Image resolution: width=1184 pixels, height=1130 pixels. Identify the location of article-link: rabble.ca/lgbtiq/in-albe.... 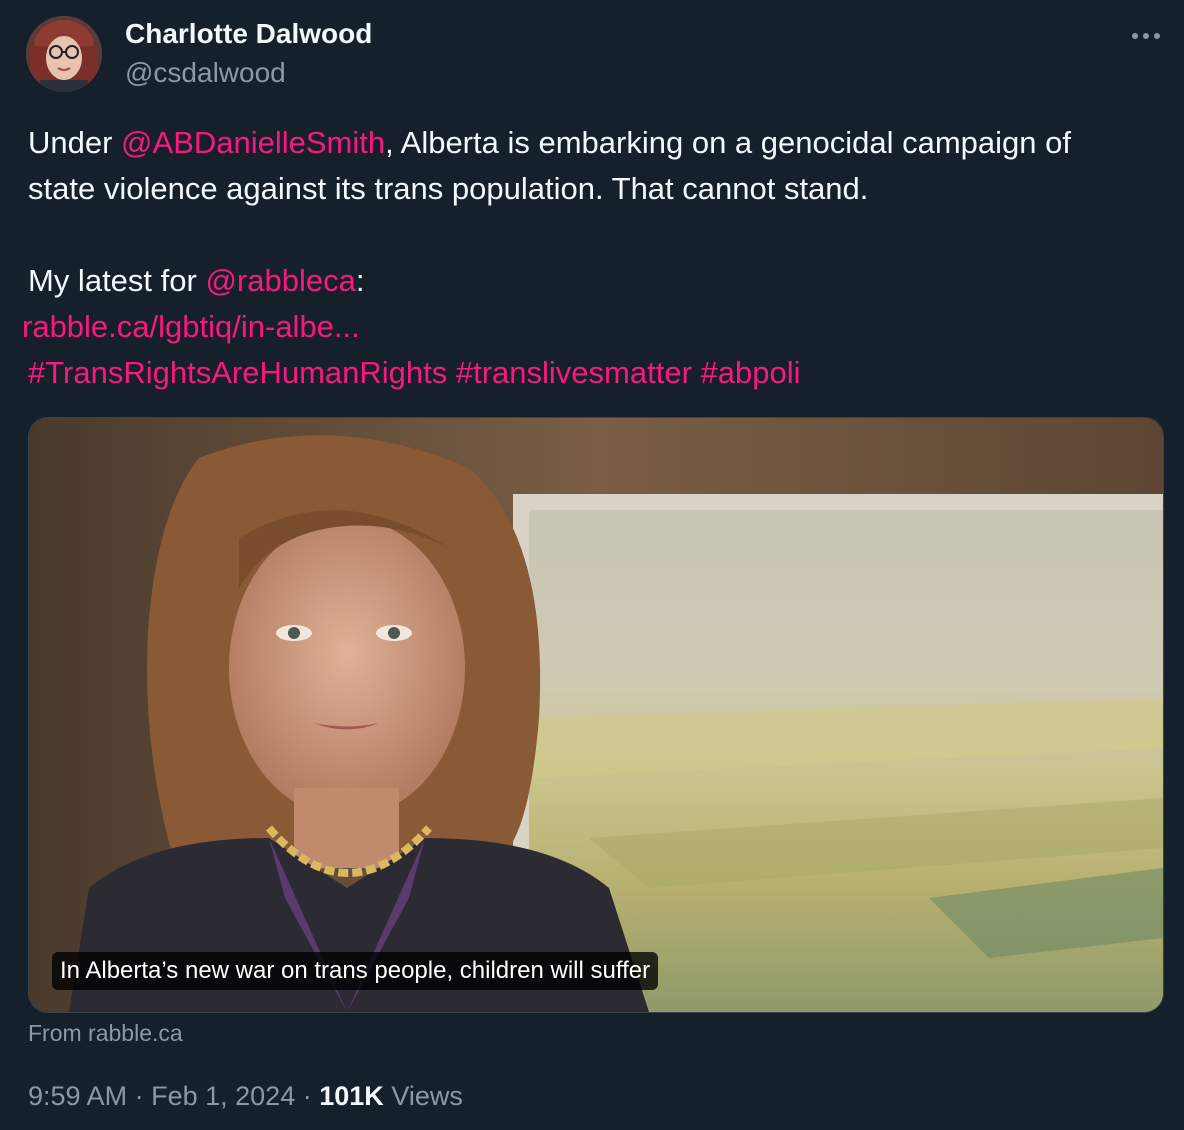
(191, 326).